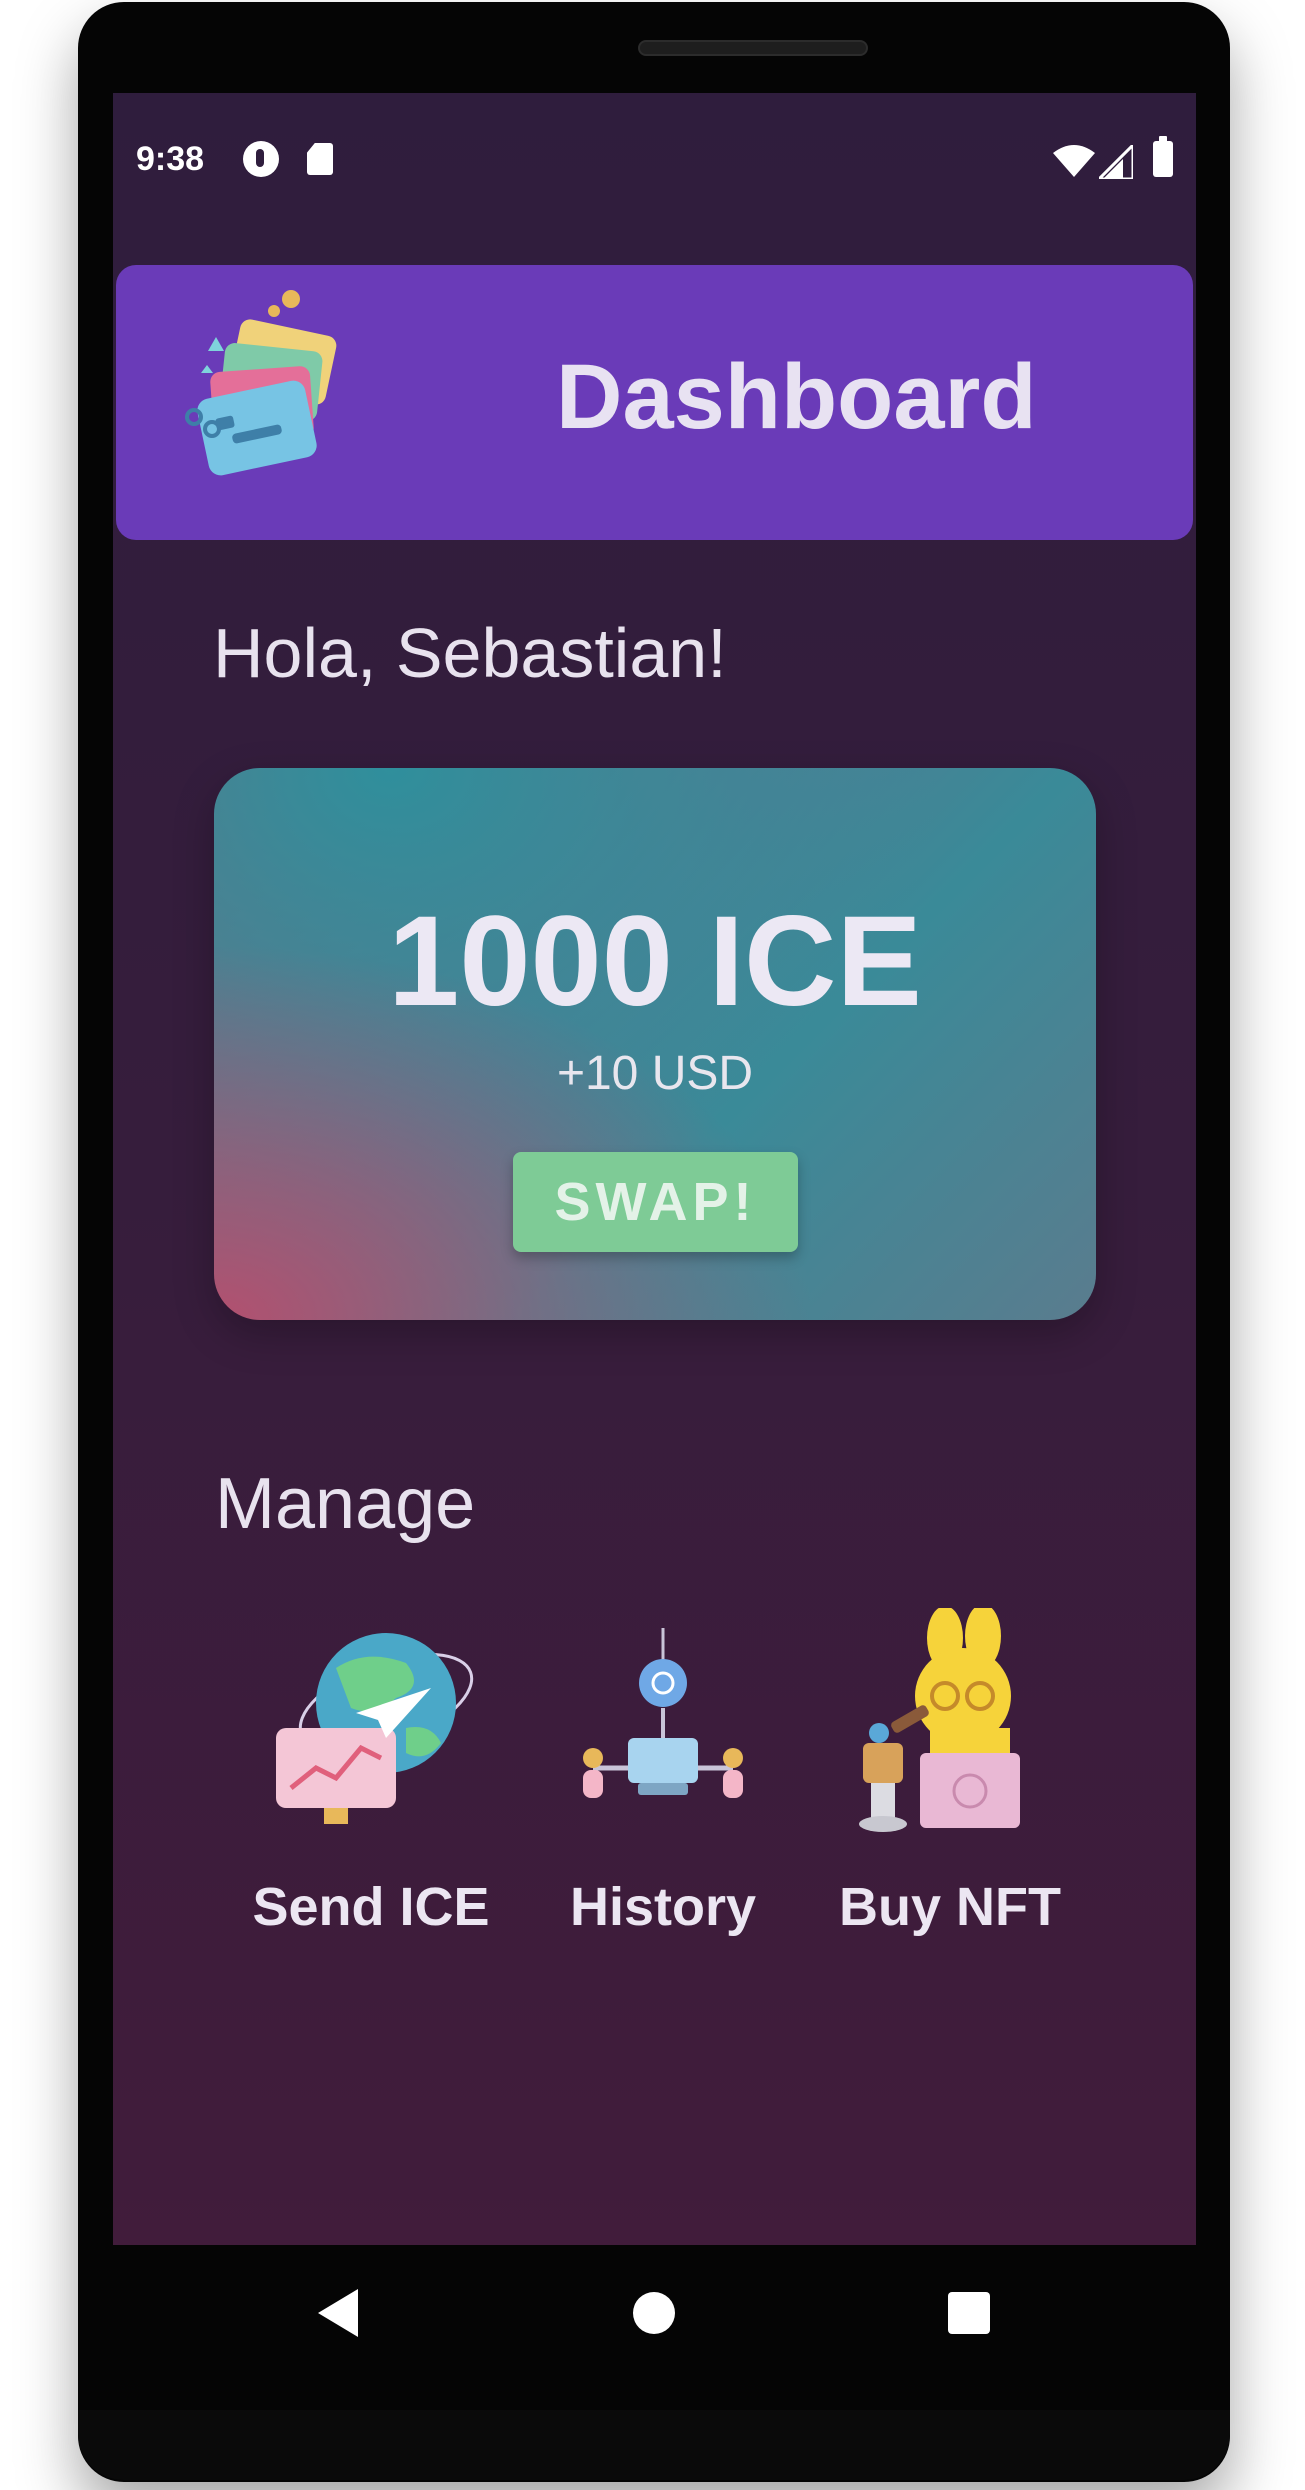  I want to click on recent-apps-icon, so click(969, 2313).